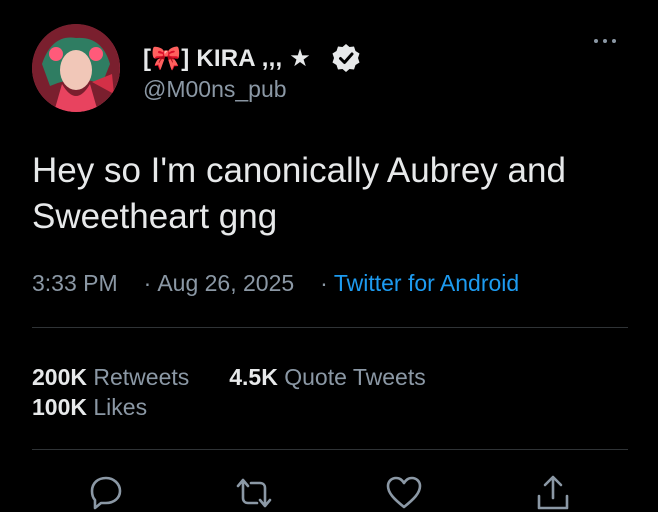 This screenshot has height=512, width=658. I want to click on heart-icon, so click(404, 492).